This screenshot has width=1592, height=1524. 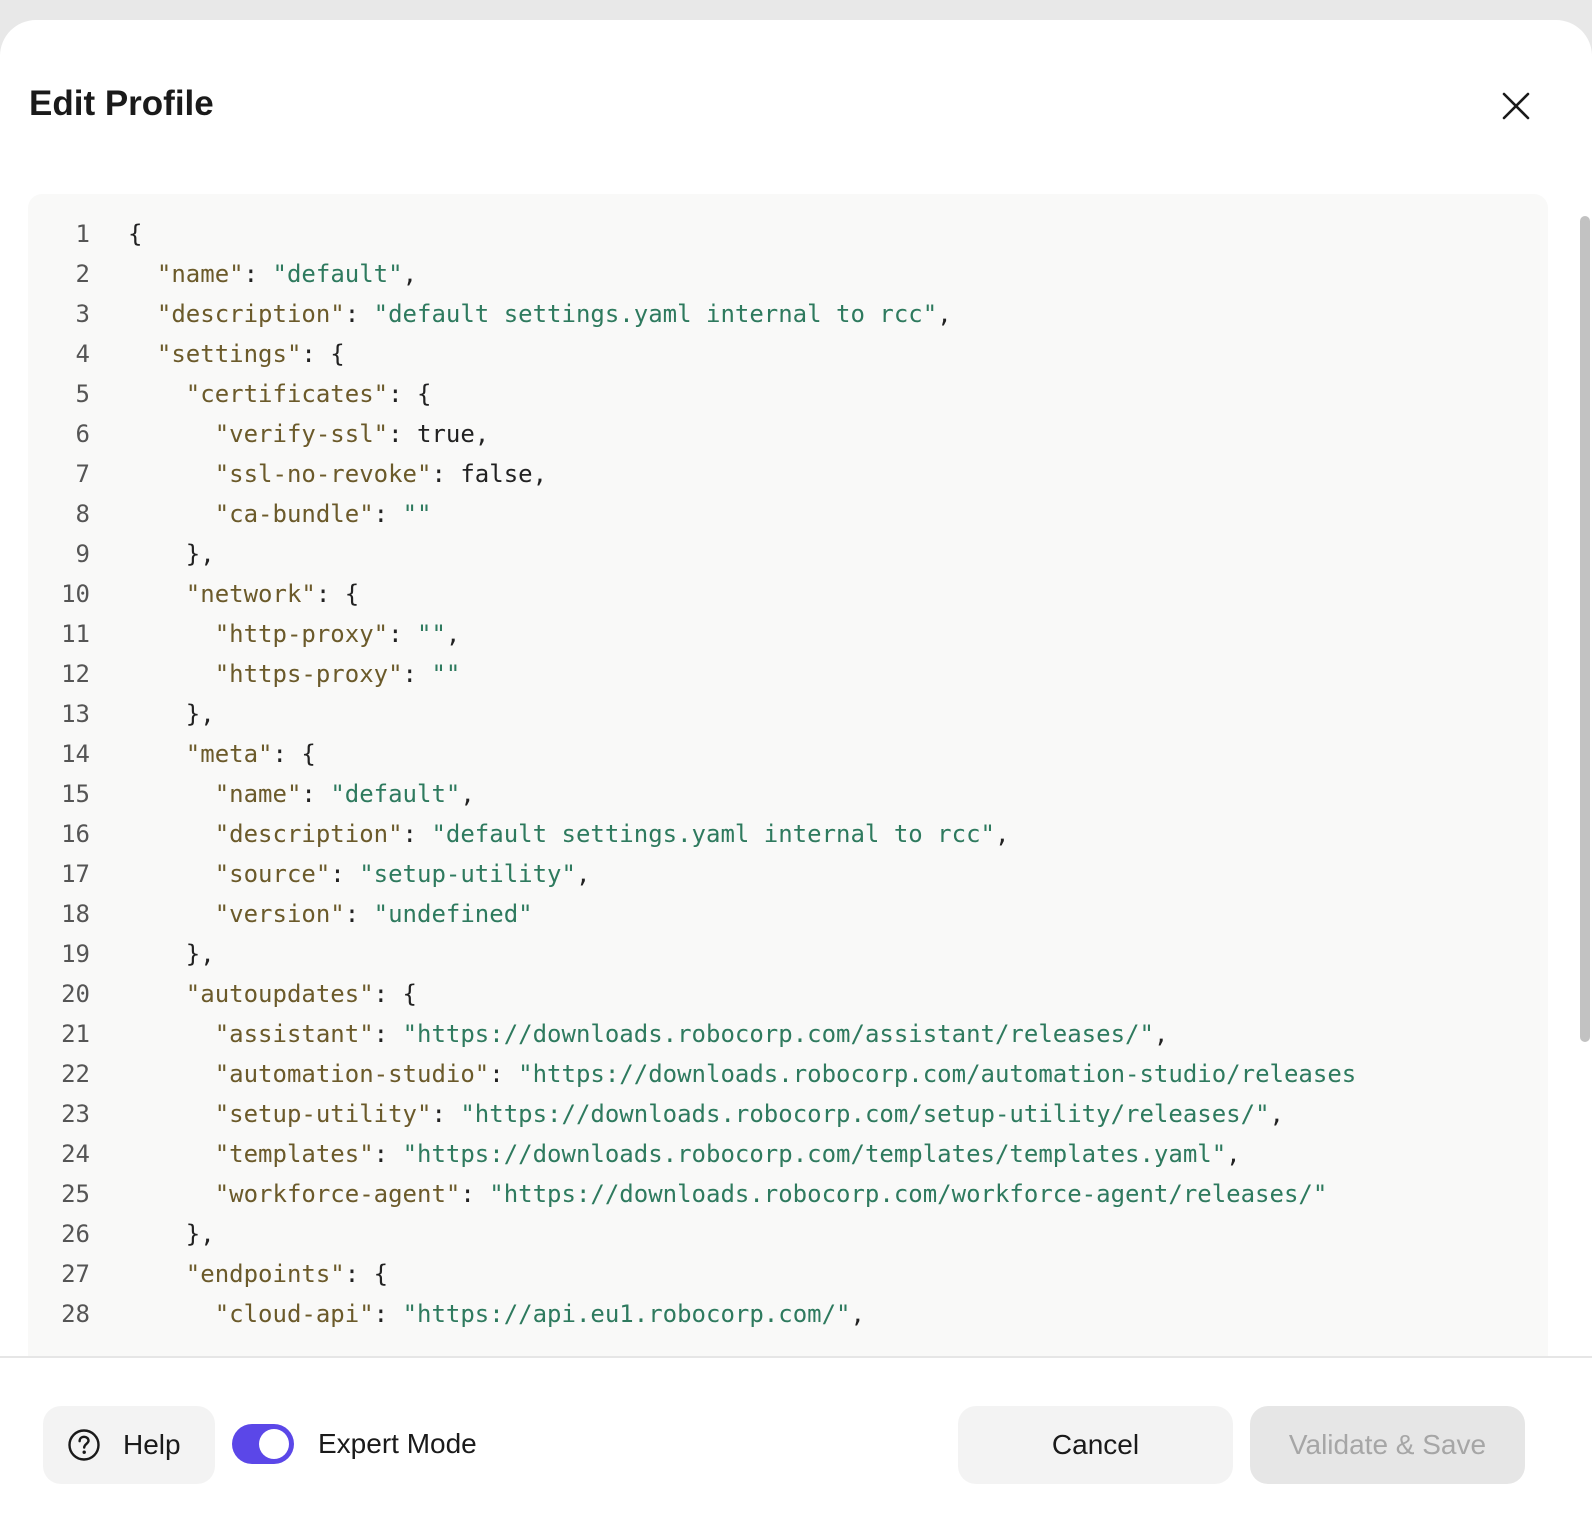 I want to click on code-line: 15 "name": "default",, so click(x=788, y=794).